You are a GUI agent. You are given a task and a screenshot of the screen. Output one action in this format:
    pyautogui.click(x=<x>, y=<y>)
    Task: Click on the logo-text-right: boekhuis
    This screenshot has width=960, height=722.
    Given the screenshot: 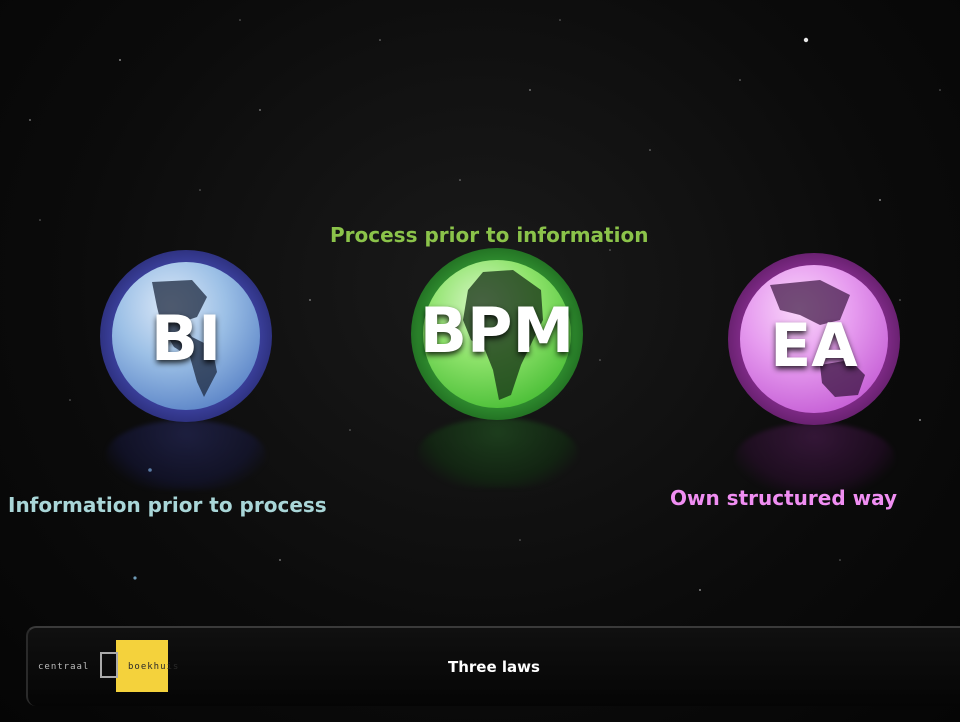 What is the action you would take?
    pyautogui.click(x=154, y=667)
    